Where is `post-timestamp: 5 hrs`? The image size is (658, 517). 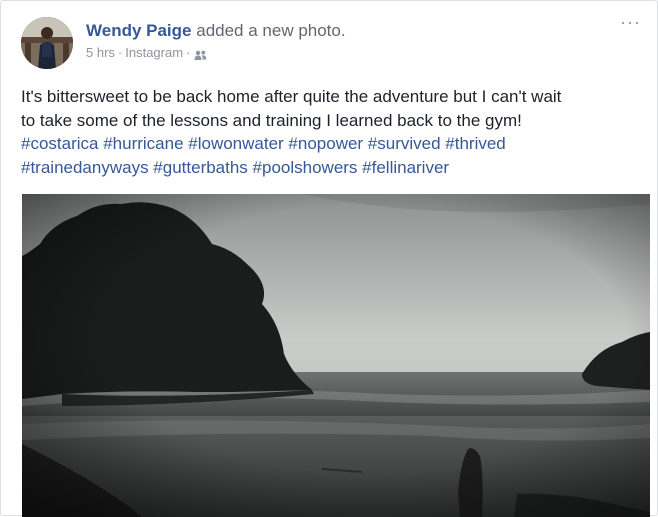 post-timestamp: 5 hrs is located at coordinates (100, 52).